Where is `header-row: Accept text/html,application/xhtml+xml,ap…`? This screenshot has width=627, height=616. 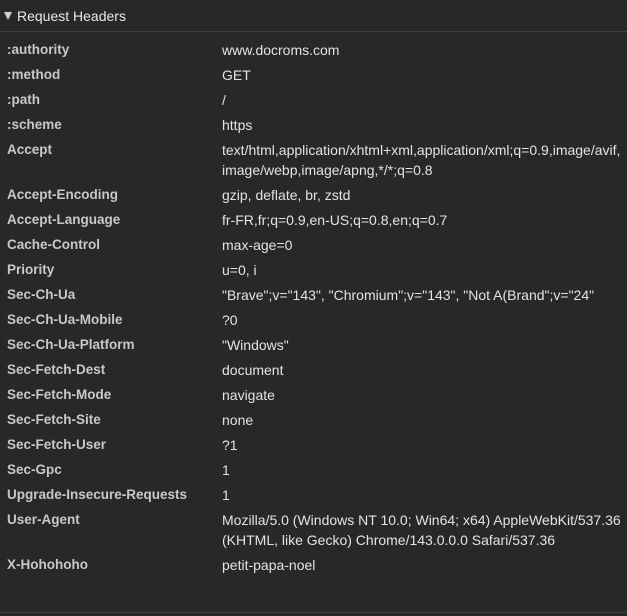
header-row: Accept text/html,application/xhtml+xml,ap… is located at coordinates (313, 160).